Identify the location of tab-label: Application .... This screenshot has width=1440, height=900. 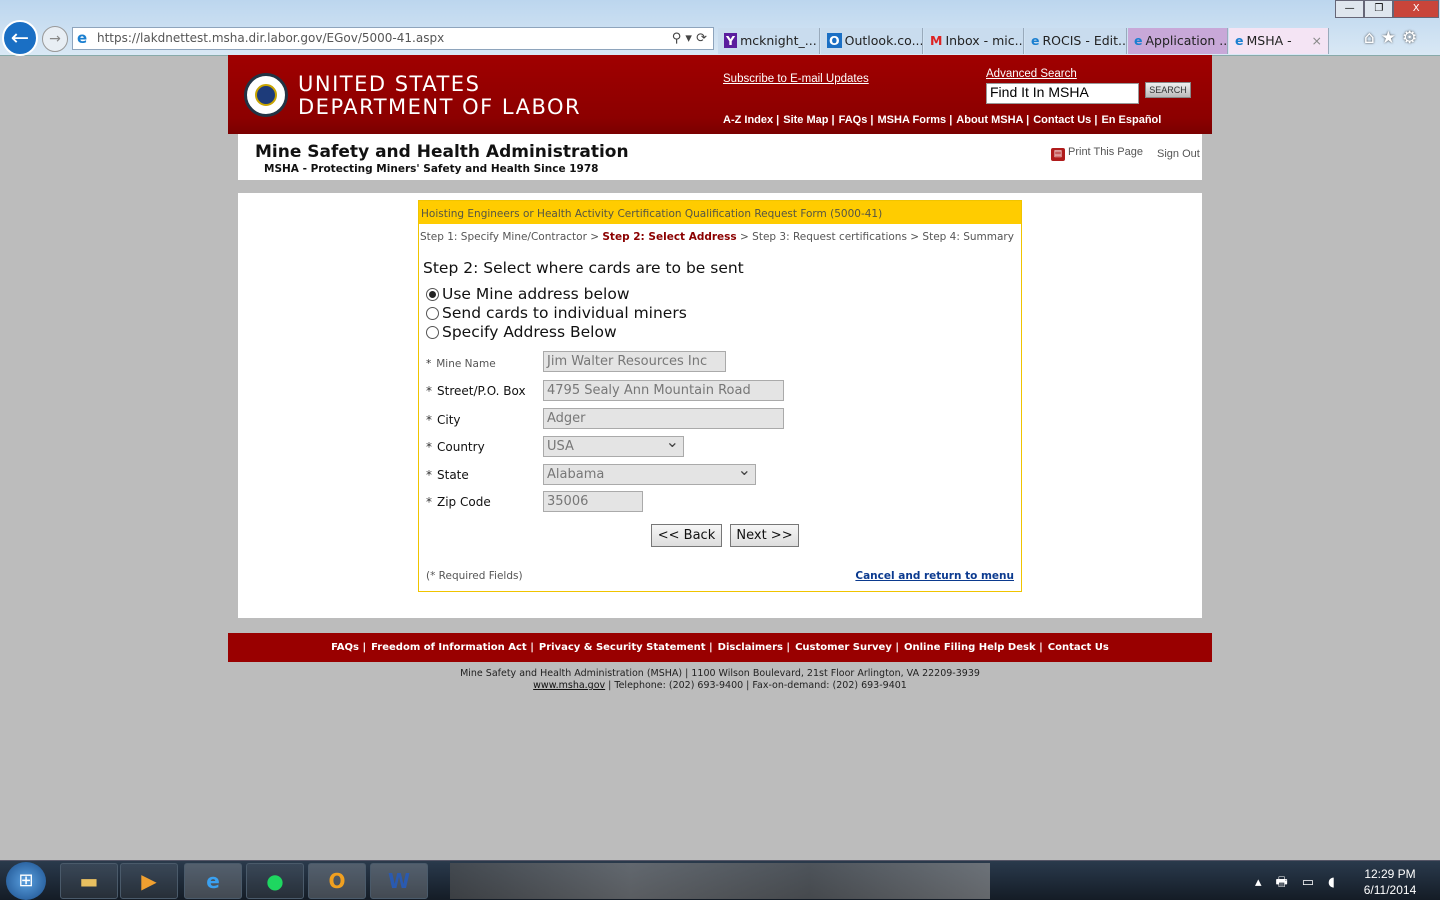
(1186, 40).